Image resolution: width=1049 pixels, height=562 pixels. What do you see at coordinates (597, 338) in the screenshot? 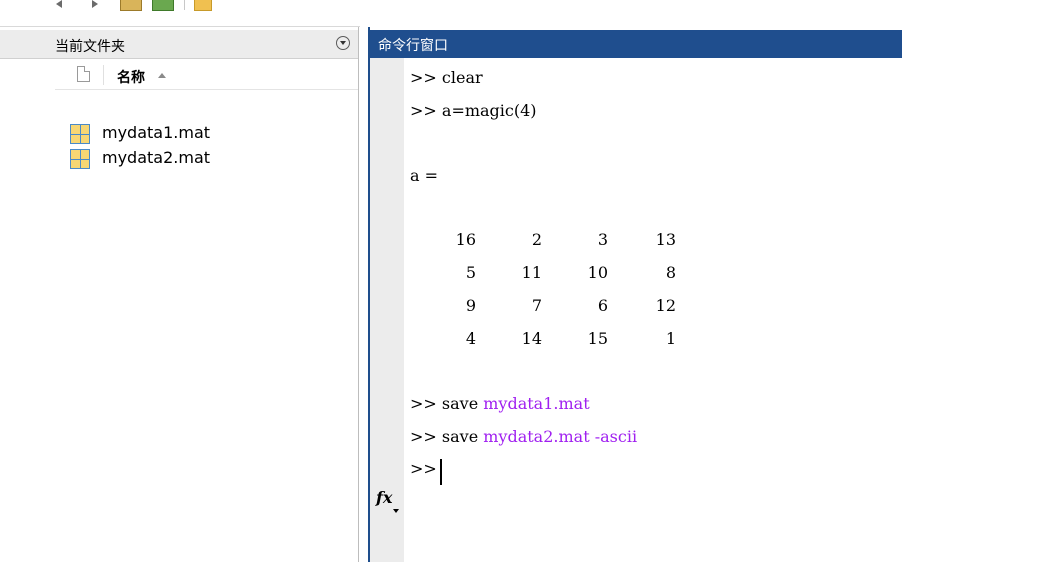
I see `matrix-cell: 15` at bounding box center [597, 338].